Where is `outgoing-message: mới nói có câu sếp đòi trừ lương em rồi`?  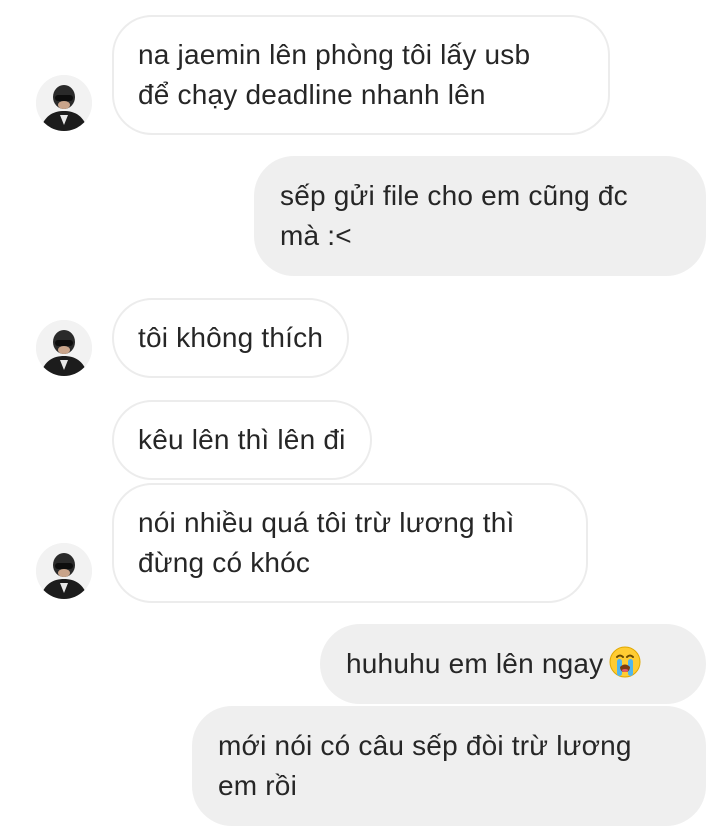
outgoing-message: mới nói có câu sếp đòi trừ lương em rồi is located at coordinates (449, 766).